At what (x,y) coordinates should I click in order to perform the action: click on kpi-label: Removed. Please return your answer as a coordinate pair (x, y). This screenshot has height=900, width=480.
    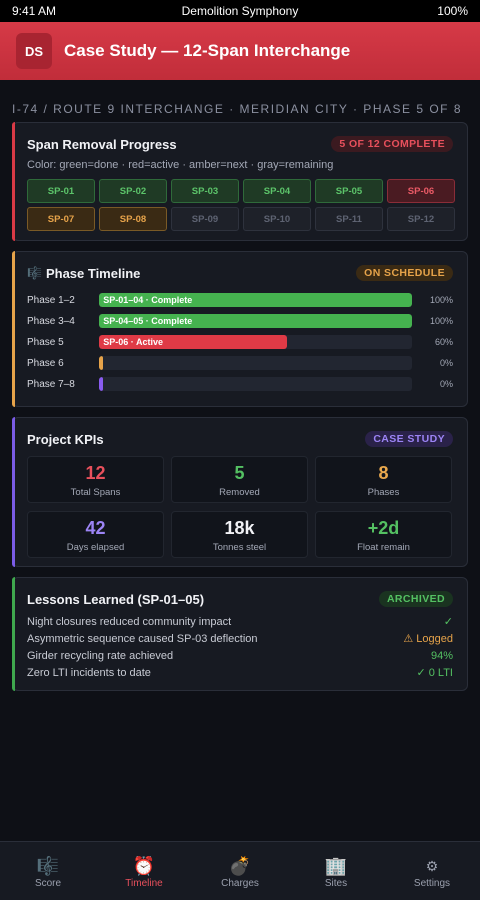
    Looking at the image, I should click on (239, 492).